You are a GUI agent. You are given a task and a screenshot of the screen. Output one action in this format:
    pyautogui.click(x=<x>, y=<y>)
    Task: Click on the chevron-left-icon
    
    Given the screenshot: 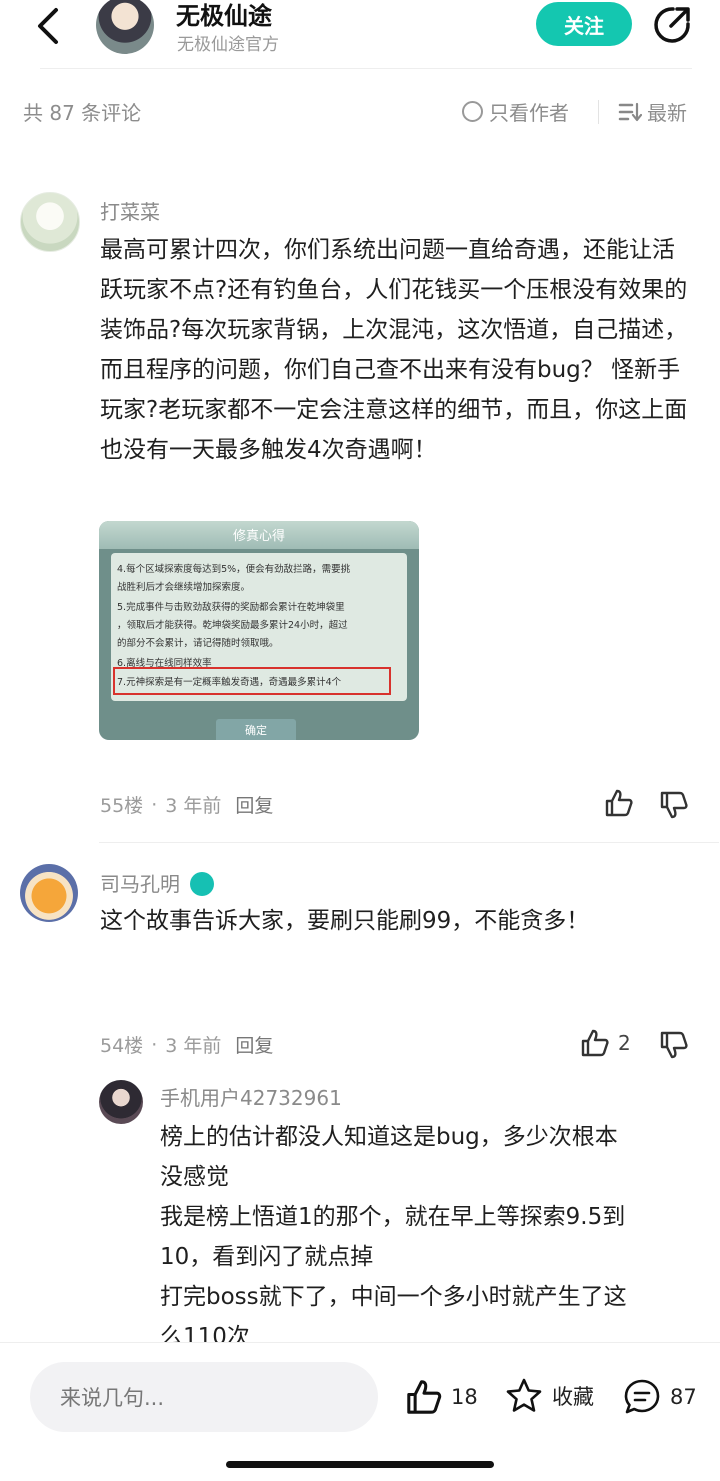 What is the action you would take?
    pyautogui.click(x=48, y=26)
    